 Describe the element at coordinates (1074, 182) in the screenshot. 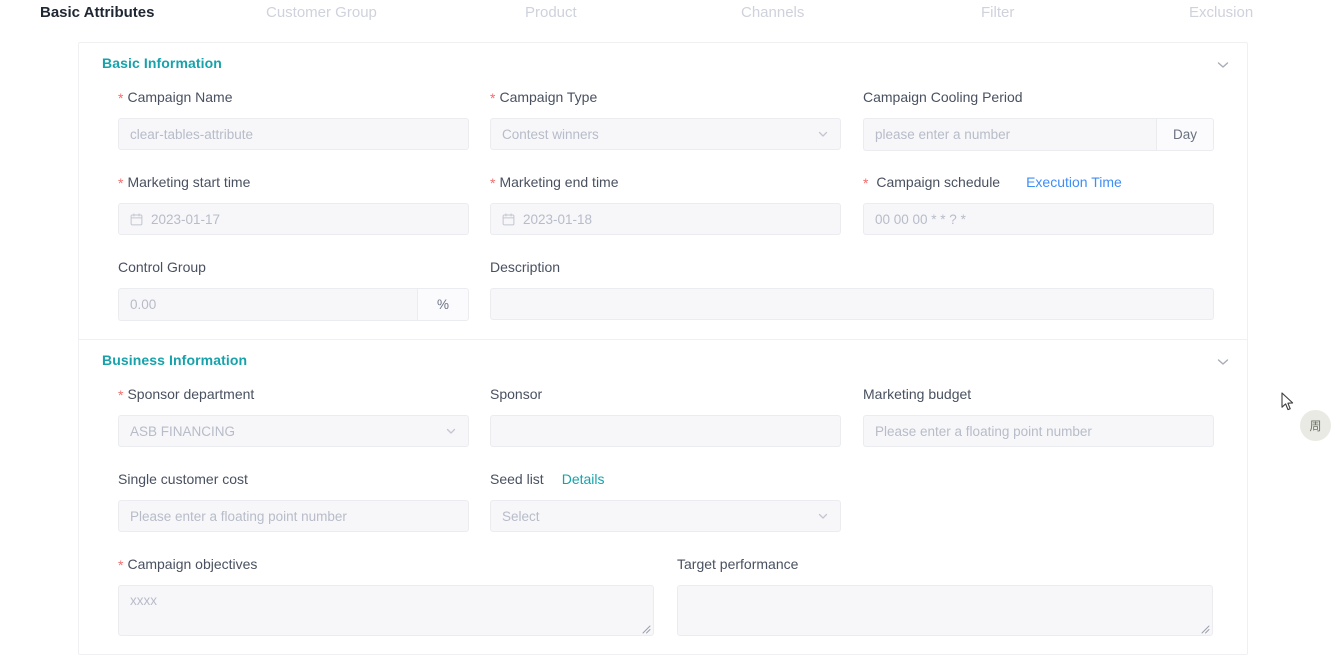

I see `execution-time-link: Execution Time` at that location.